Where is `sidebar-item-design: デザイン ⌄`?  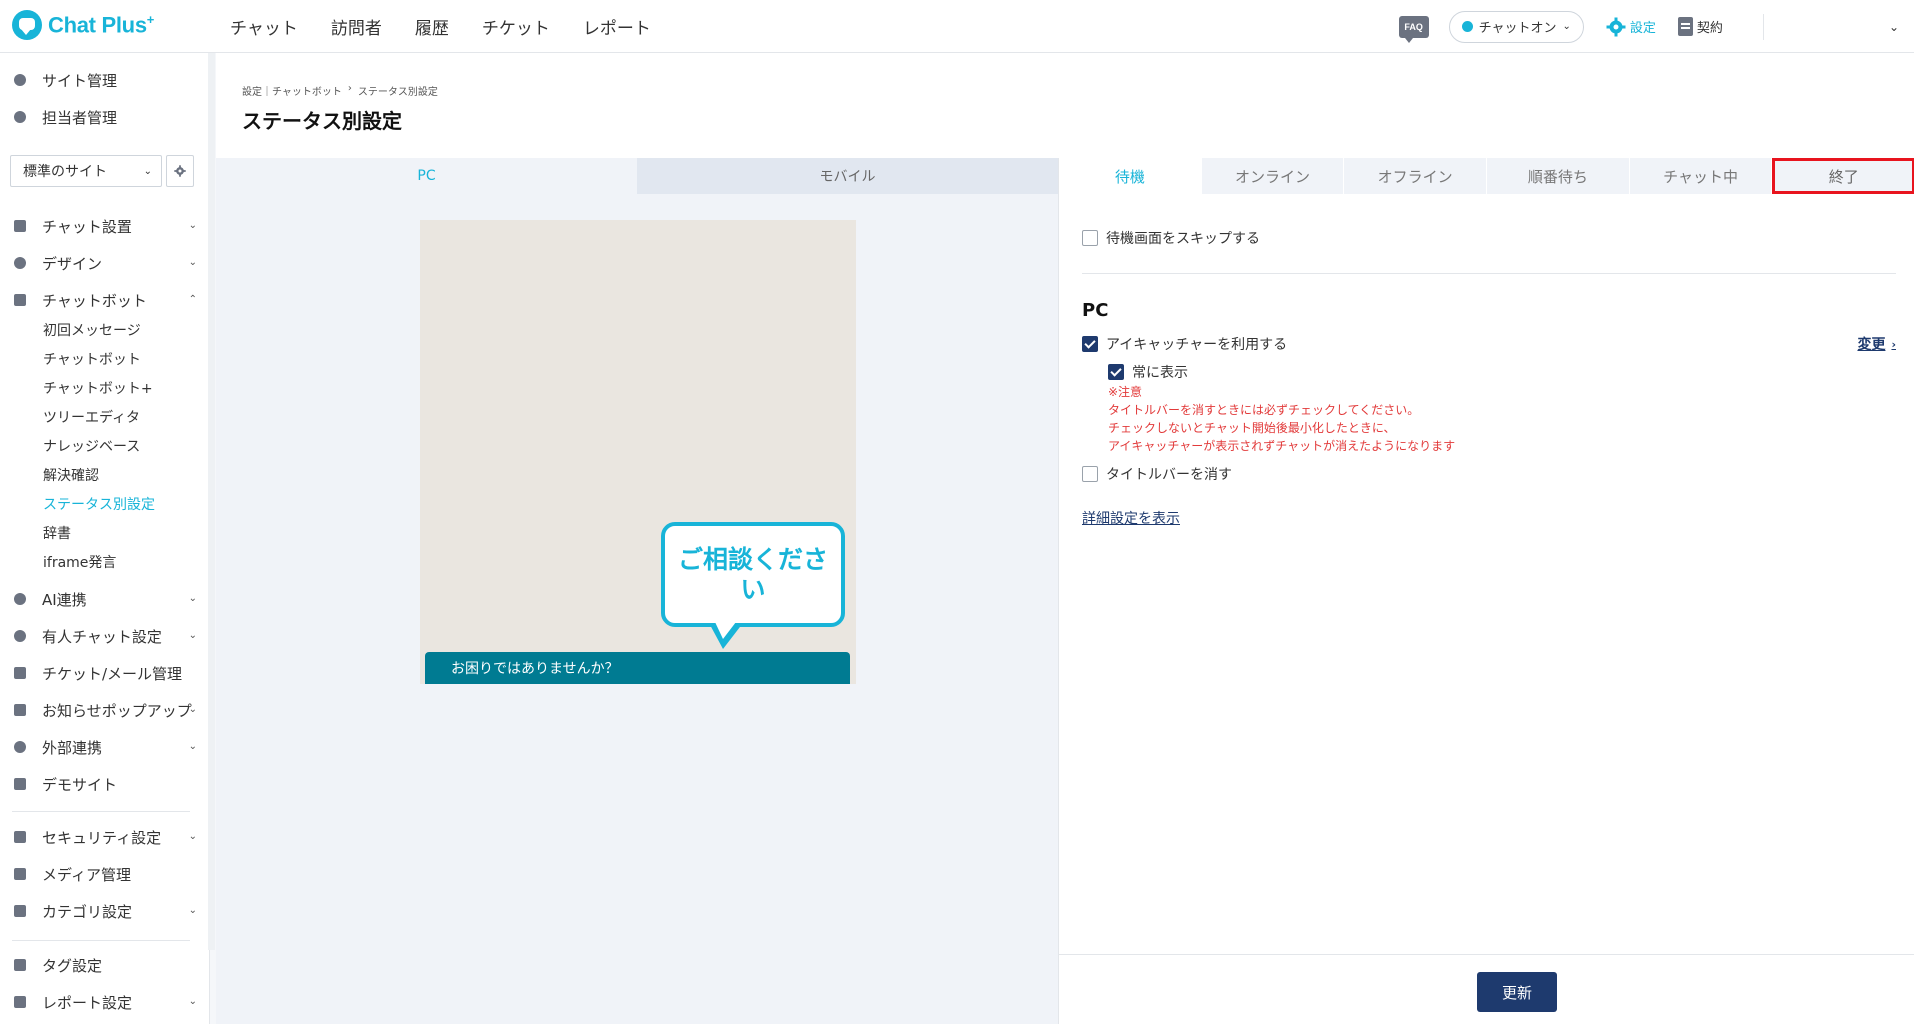
sidebar-item-design: デザイン ⌄ is located at coordinates (102, 263).